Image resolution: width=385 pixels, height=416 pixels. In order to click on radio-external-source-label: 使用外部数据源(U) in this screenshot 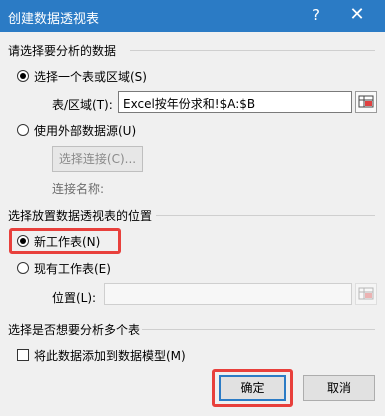, I will do `click(85, 130)`.